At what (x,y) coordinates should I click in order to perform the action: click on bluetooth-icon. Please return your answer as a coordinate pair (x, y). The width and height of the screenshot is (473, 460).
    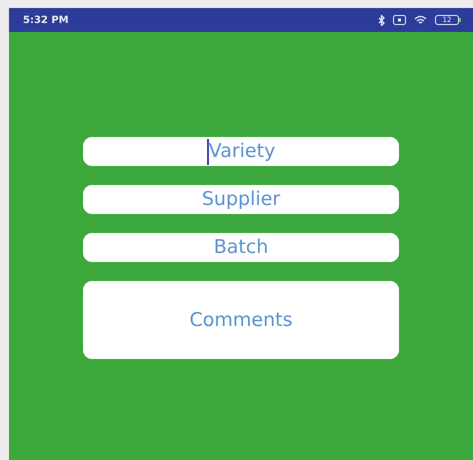
    Looking at the image, I should click on (381, 20).